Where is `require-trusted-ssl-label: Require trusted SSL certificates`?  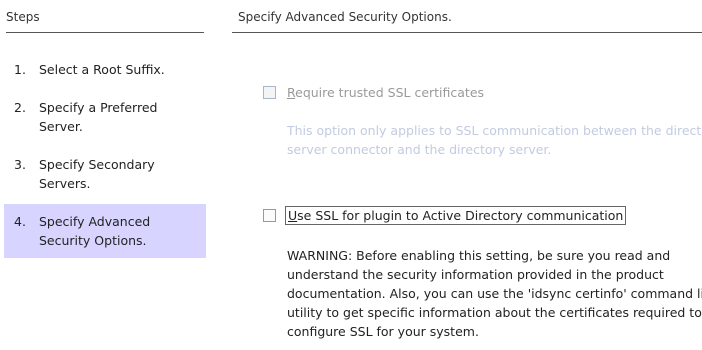
require-trusted-ssl-label: Require trusted SSL certificates is located at coordinates (385, 92).